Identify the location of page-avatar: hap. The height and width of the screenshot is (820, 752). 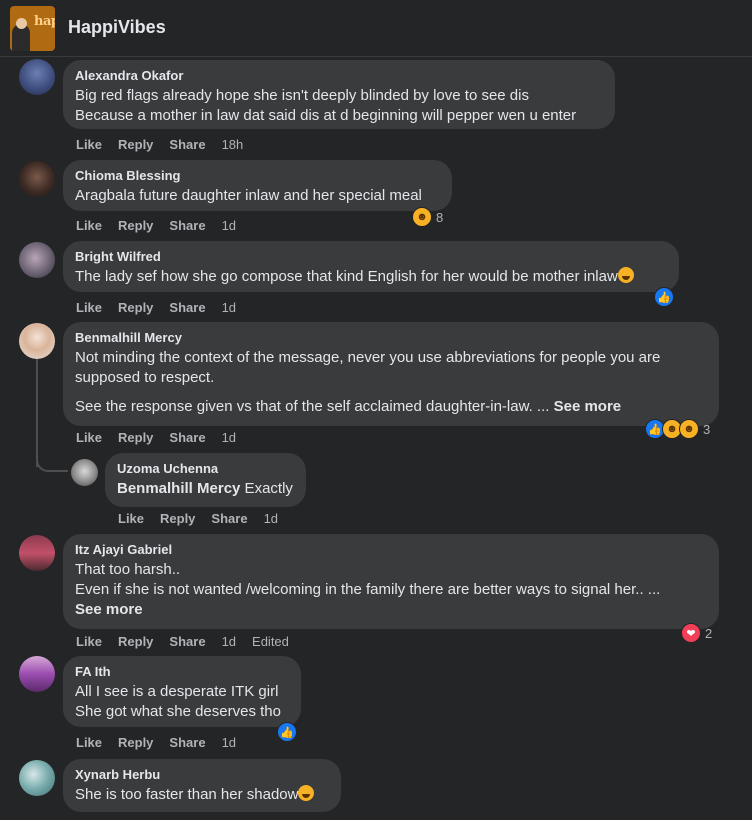
(32, 28).